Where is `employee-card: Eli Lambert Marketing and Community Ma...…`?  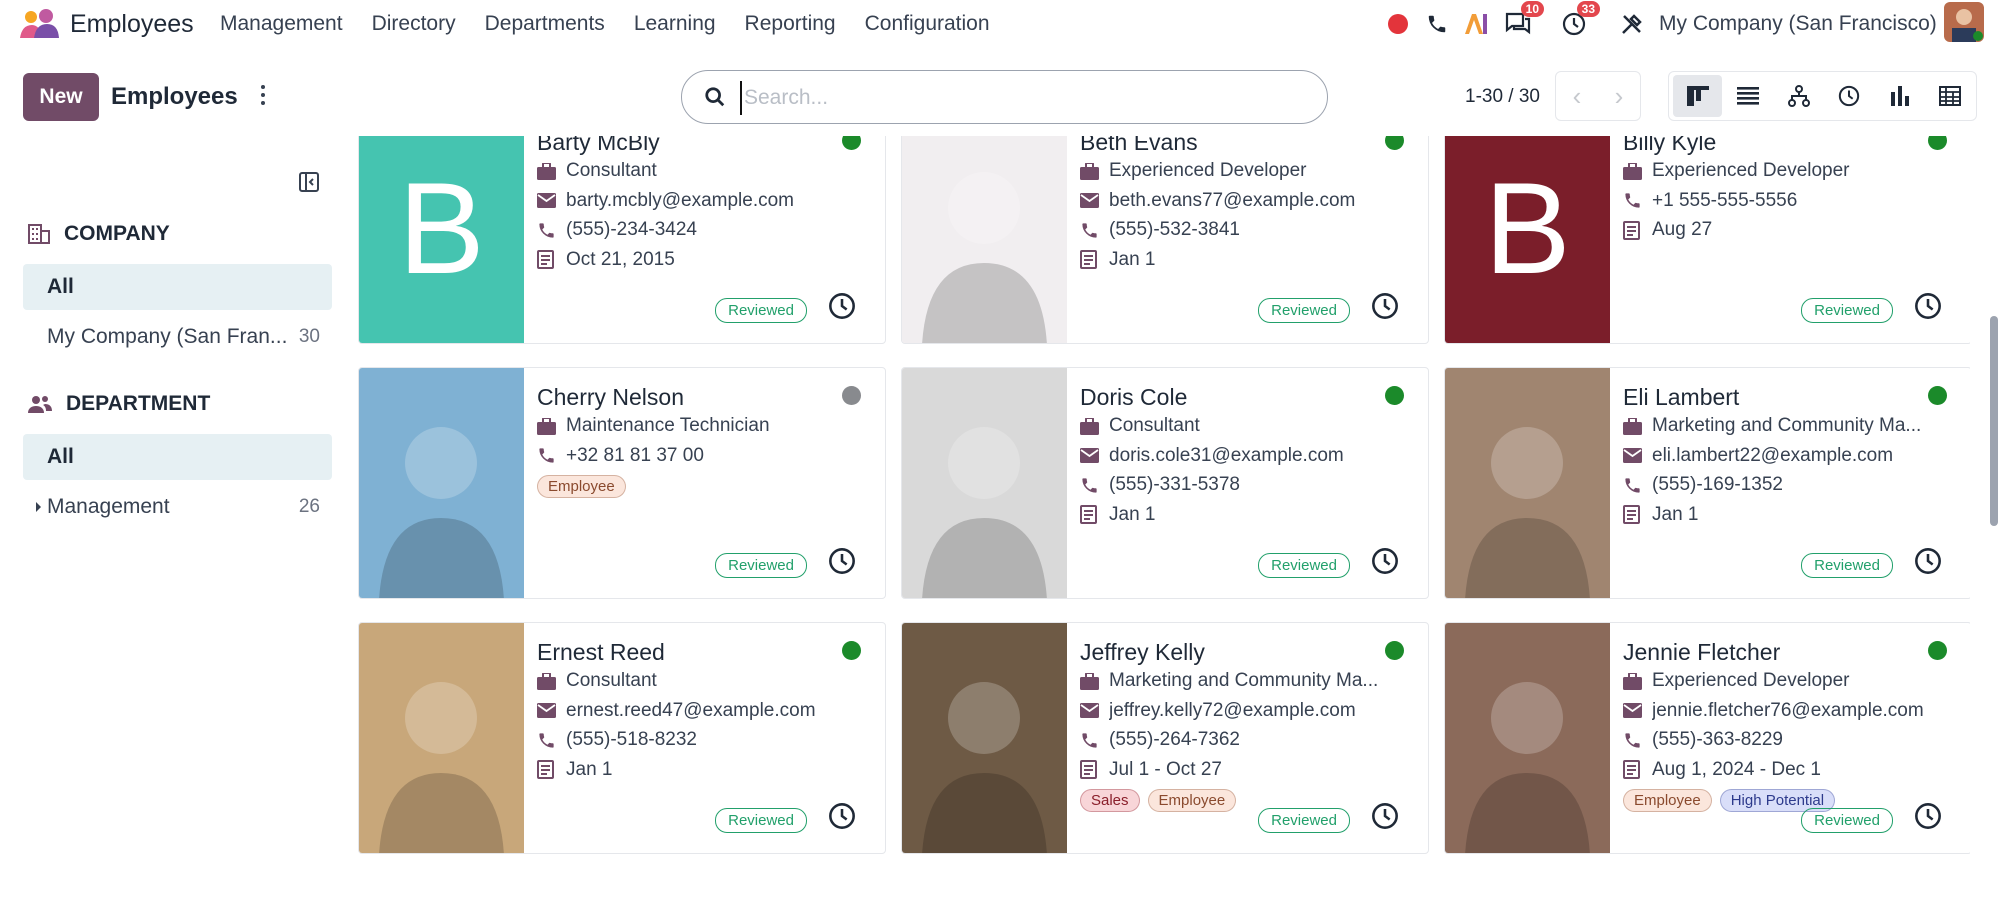
employee-card: Eli Lambert Marketing and Community Ma...… is located at coordinates (1707, 483).